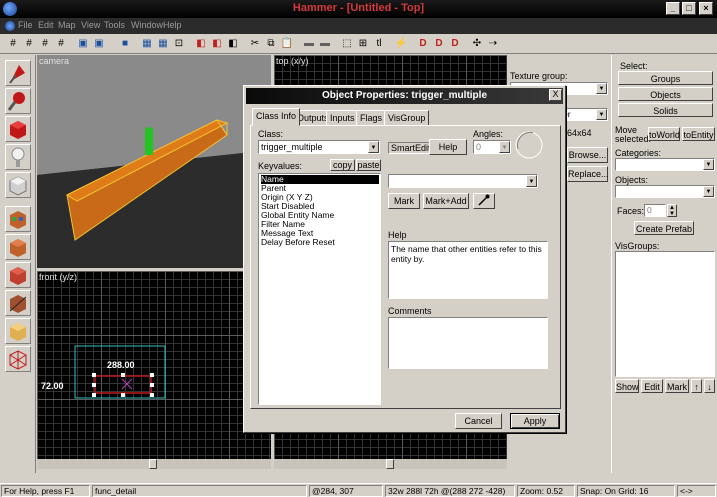  What do you see at coordinates (61, 44) in the screenshot?
I see `grid-snap-icon: #` at bounding box center [61, 44].